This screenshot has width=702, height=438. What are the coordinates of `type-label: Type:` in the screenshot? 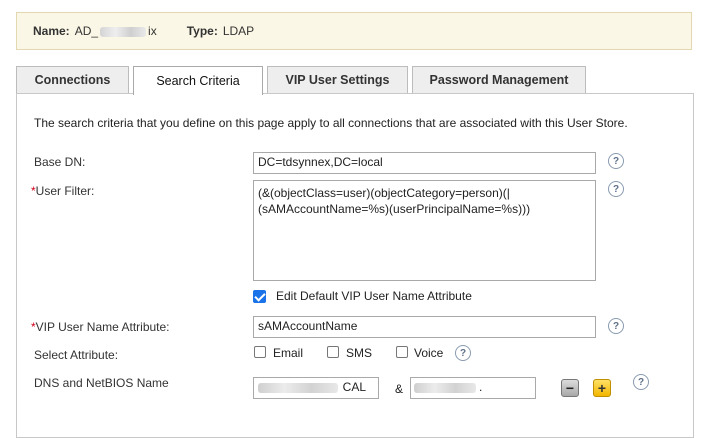 It's located at (202, 31).